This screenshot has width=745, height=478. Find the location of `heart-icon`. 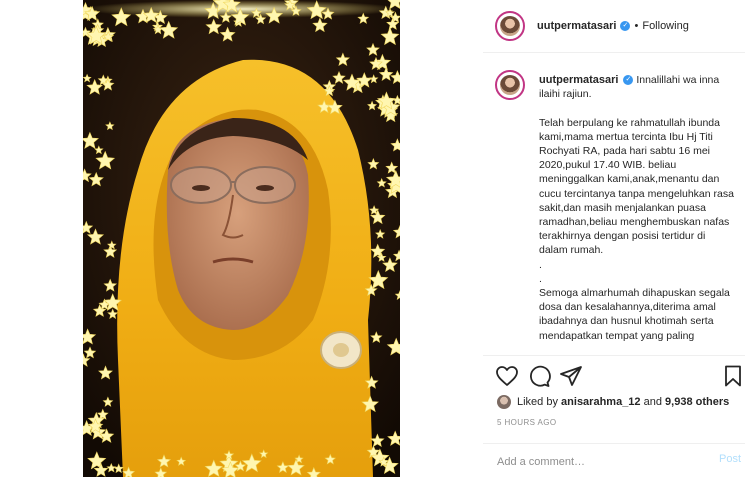

heart-icon is located at coordinates (507, 376).